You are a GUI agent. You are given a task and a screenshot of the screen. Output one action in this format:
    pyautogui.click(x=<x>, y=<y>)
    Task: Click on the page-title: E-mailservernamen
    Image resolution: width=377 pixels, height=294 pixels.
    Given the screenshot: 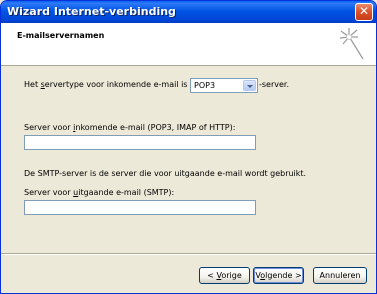 What is the action you would take?
    pyautogui.click(x=61, y=35)
    